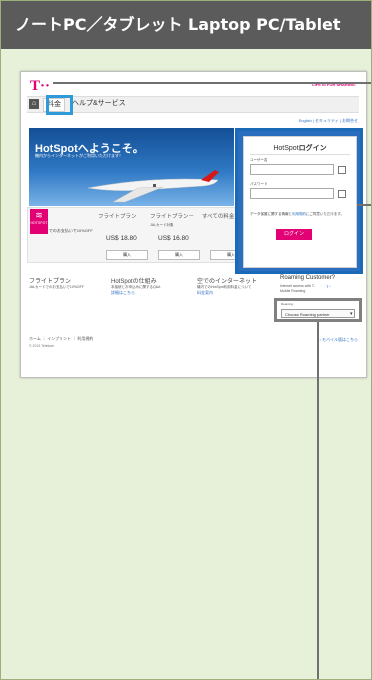  What do you see at coordinates (40, 86) in the screenshot?
I see `telekom-logo: T··` at bounding box center [40, 86].